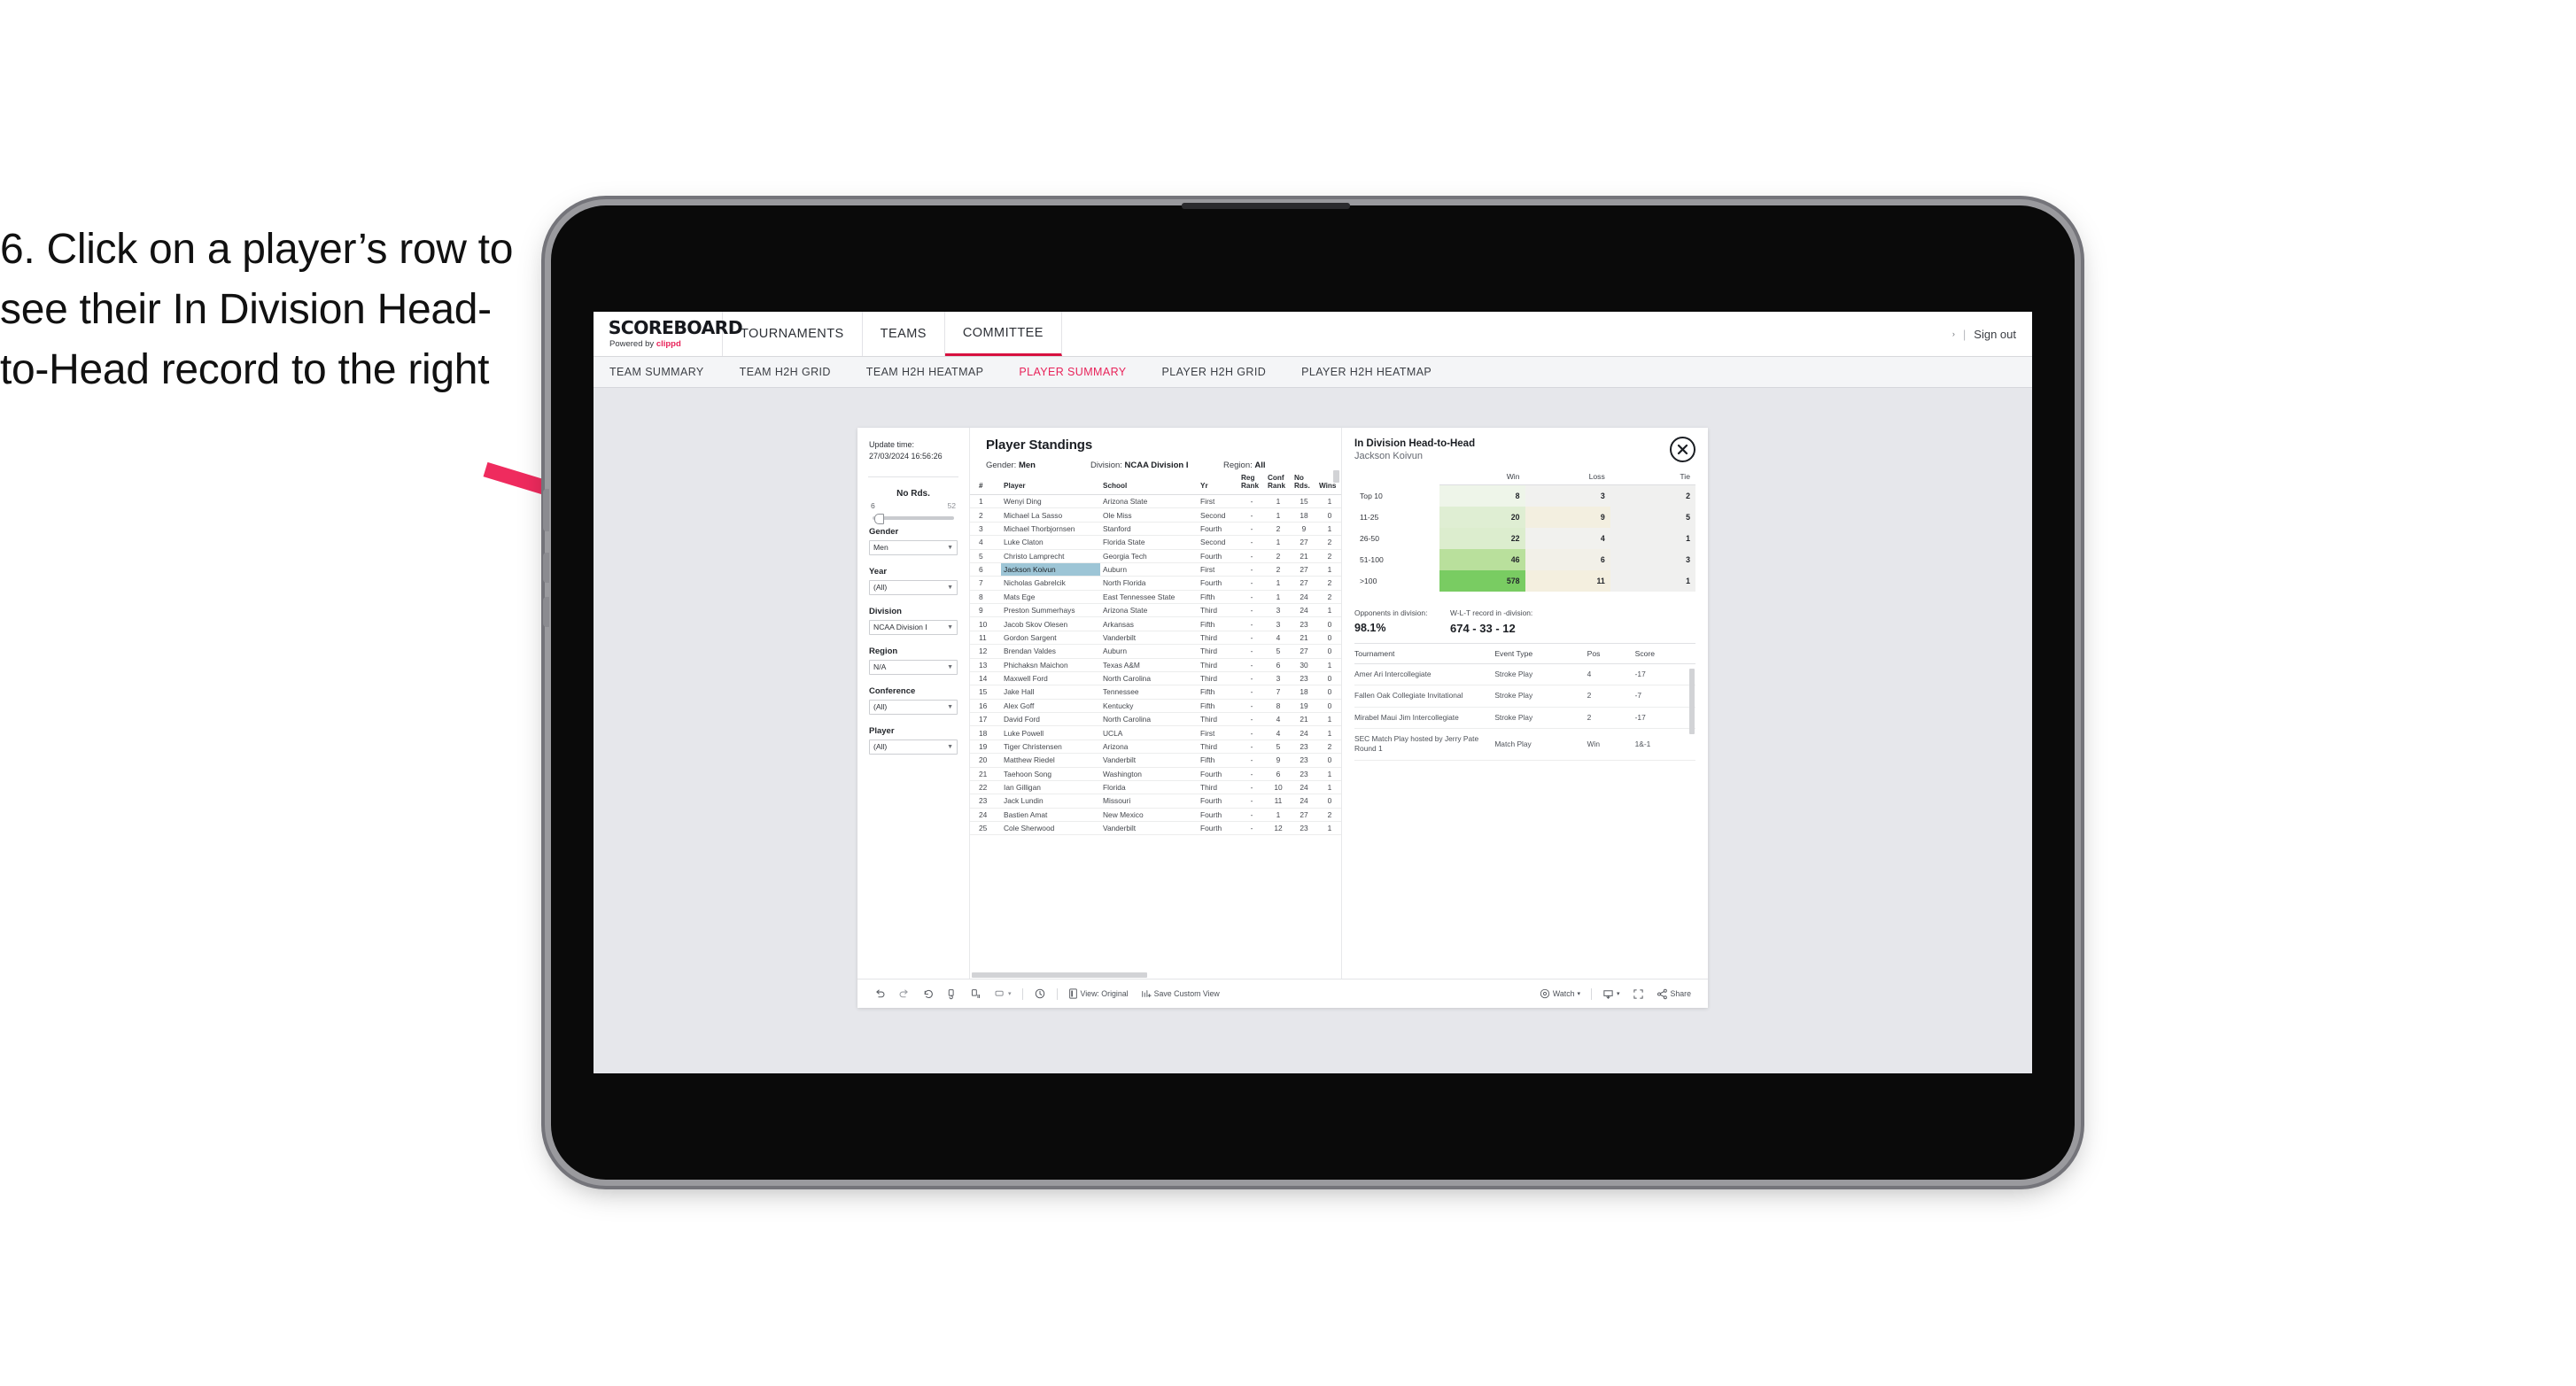 The height and width of the screenshot is (1386, 2576). Describe the element at coordinates (1482, 517) in the screenshot. I see `h2h-cell-win: 20` at that location.